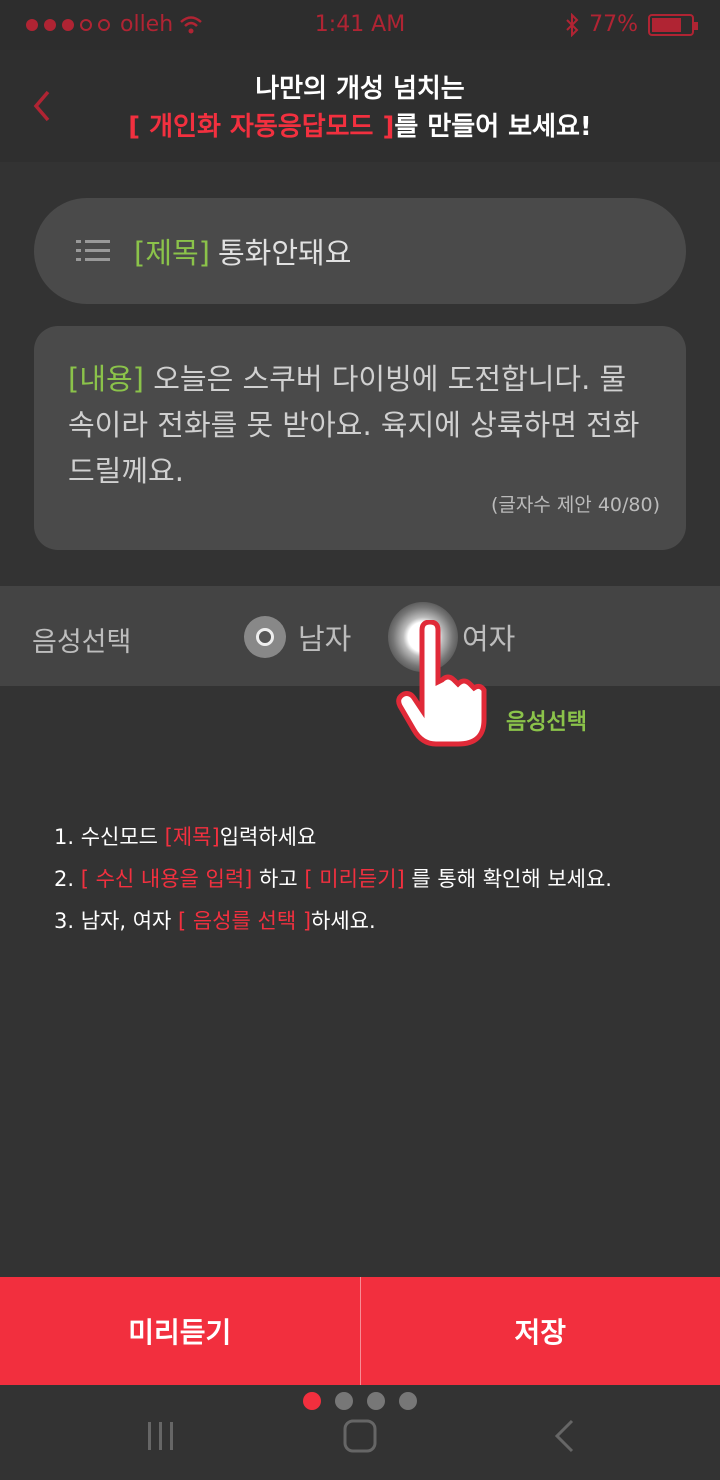 Image resolution: width=720 pixels, height=1480 pixels. I want to click on recent-apps-icon, so click(161, 1436).